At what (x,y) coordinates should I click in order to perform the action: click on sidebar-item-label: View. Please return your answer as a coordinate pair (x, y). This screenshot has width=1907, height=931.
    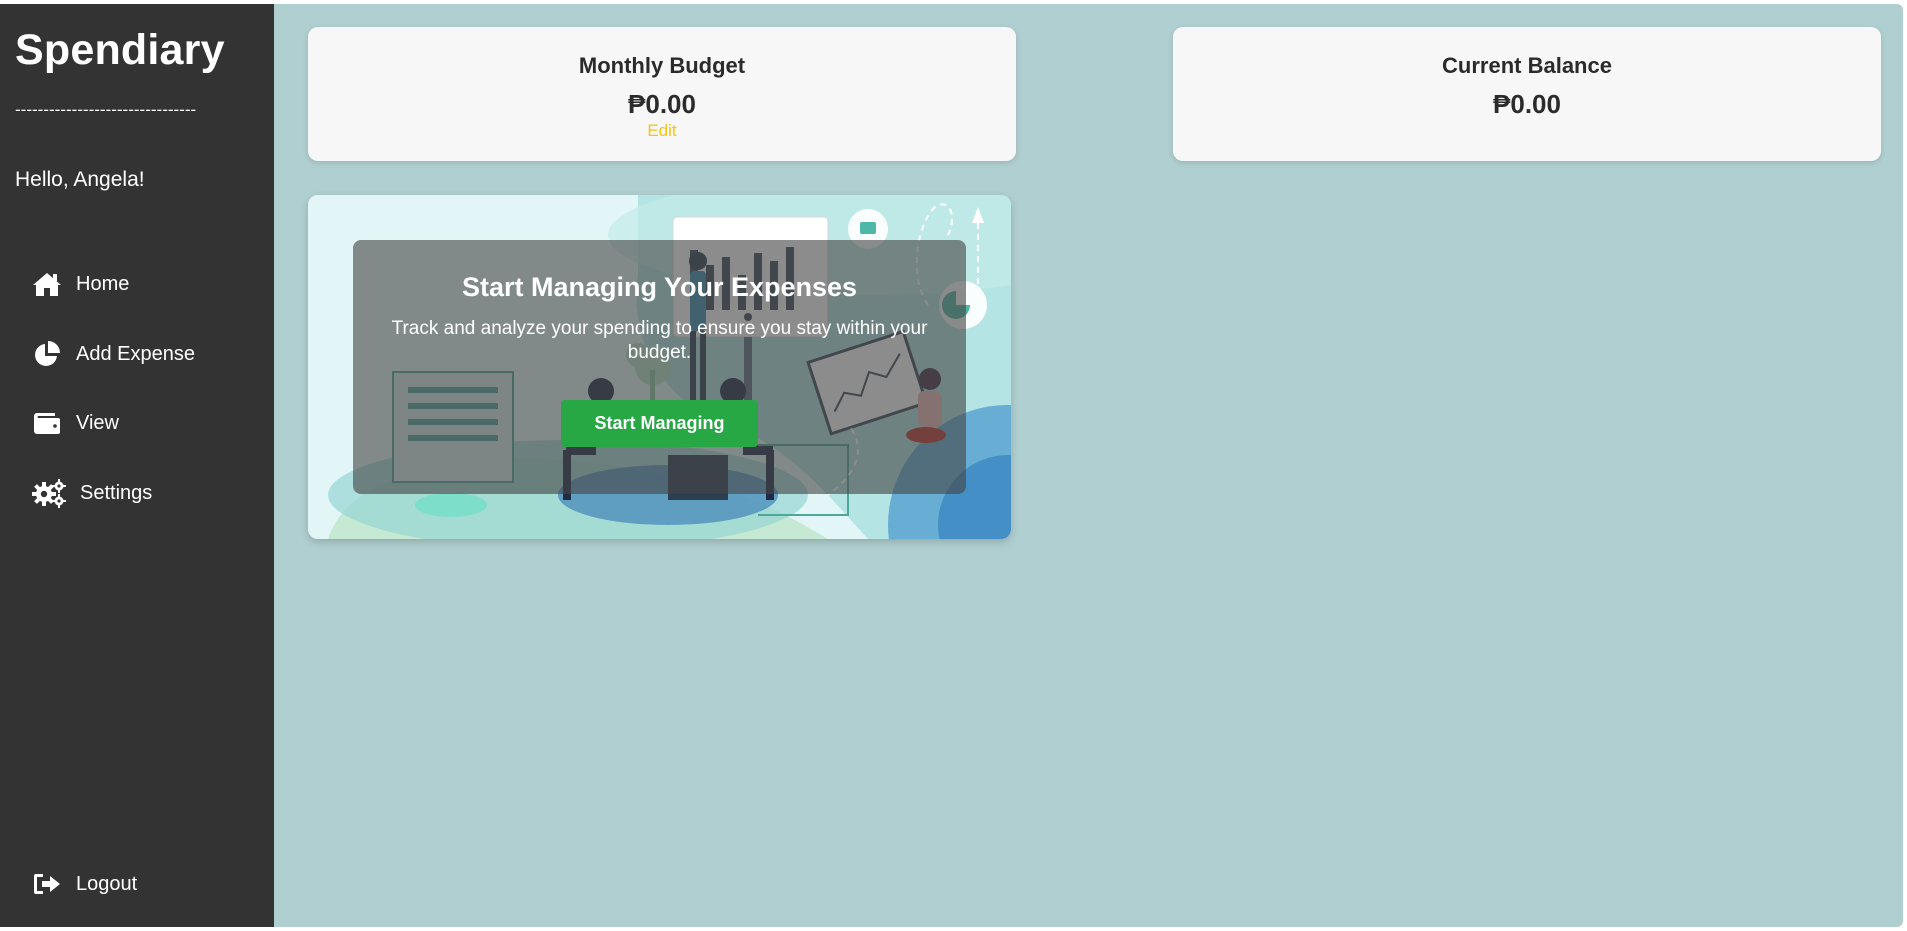
    Looking at the image, I should click on (97, 422).